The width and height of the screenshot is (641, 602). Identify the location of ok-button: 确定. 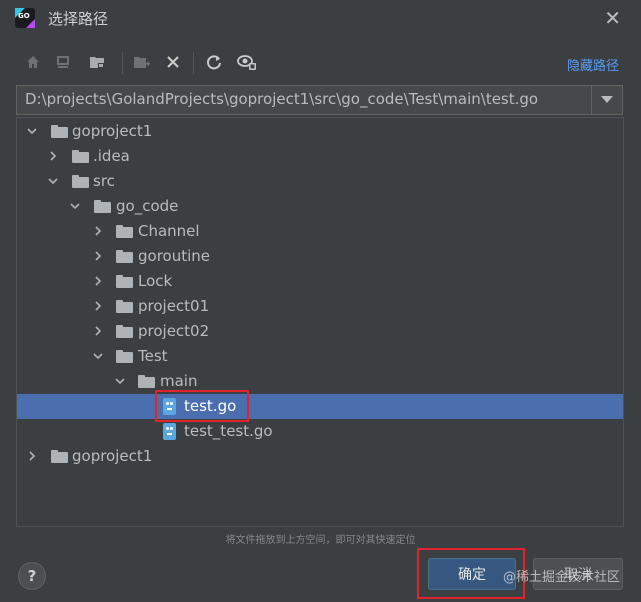
(472, 574).